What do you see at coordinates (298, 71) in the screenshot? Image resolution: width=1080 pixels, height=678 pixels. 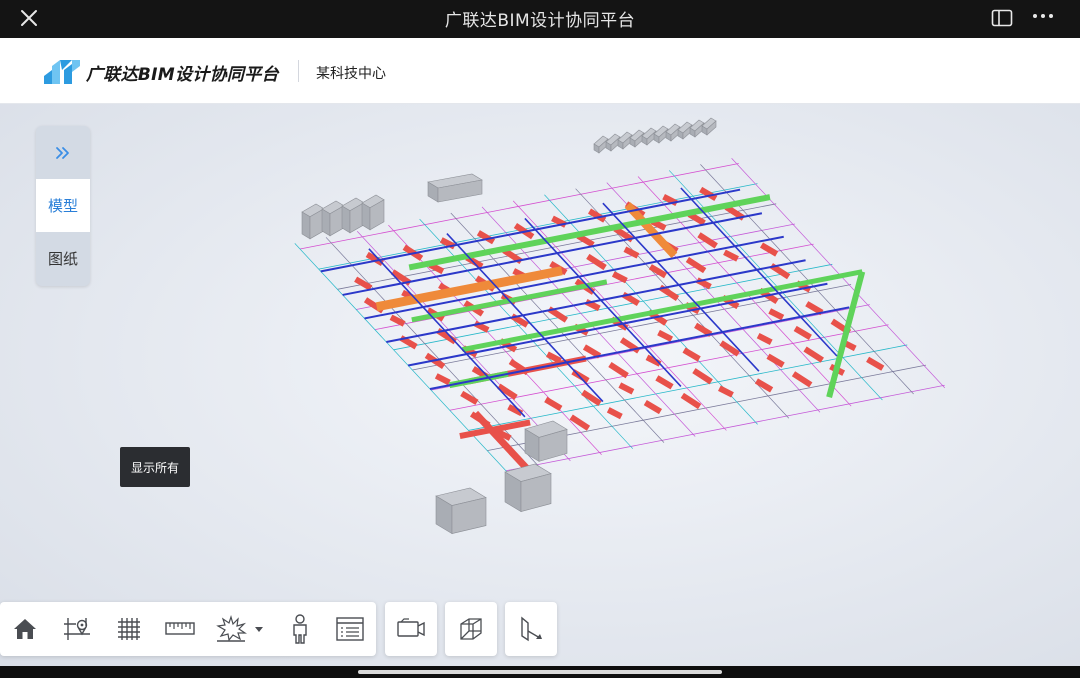 I see `header-divider` at bounding box center [298, 71].